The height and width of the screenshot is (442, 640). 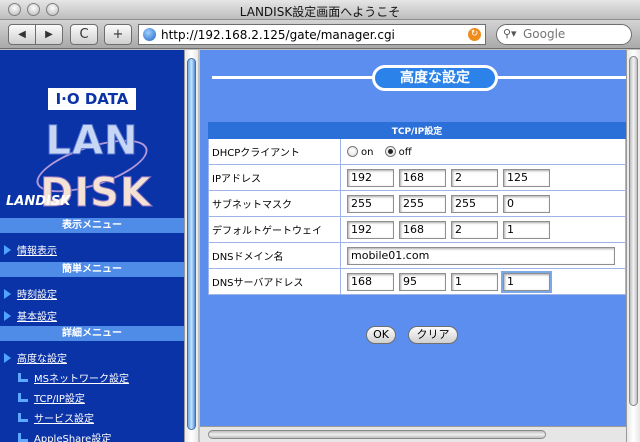 What do you see at coordinates (274, 151) in the screenshot?
I see `dhcp-label: DHCPクライアント` at bounding box center [274, 151].